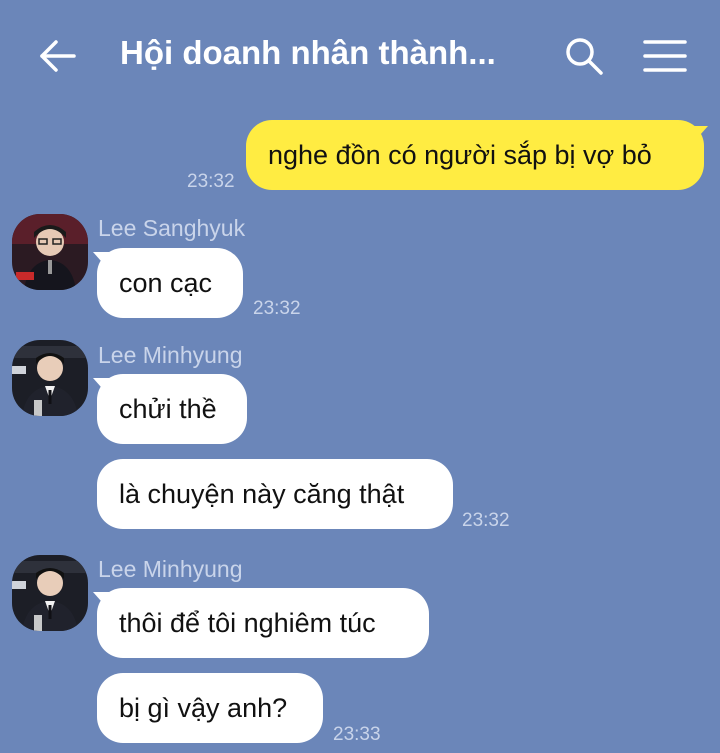 The image size is (720, 753). I want to click on incoming-message-bubble: là chuyện này căng thật, so click(275, 494).